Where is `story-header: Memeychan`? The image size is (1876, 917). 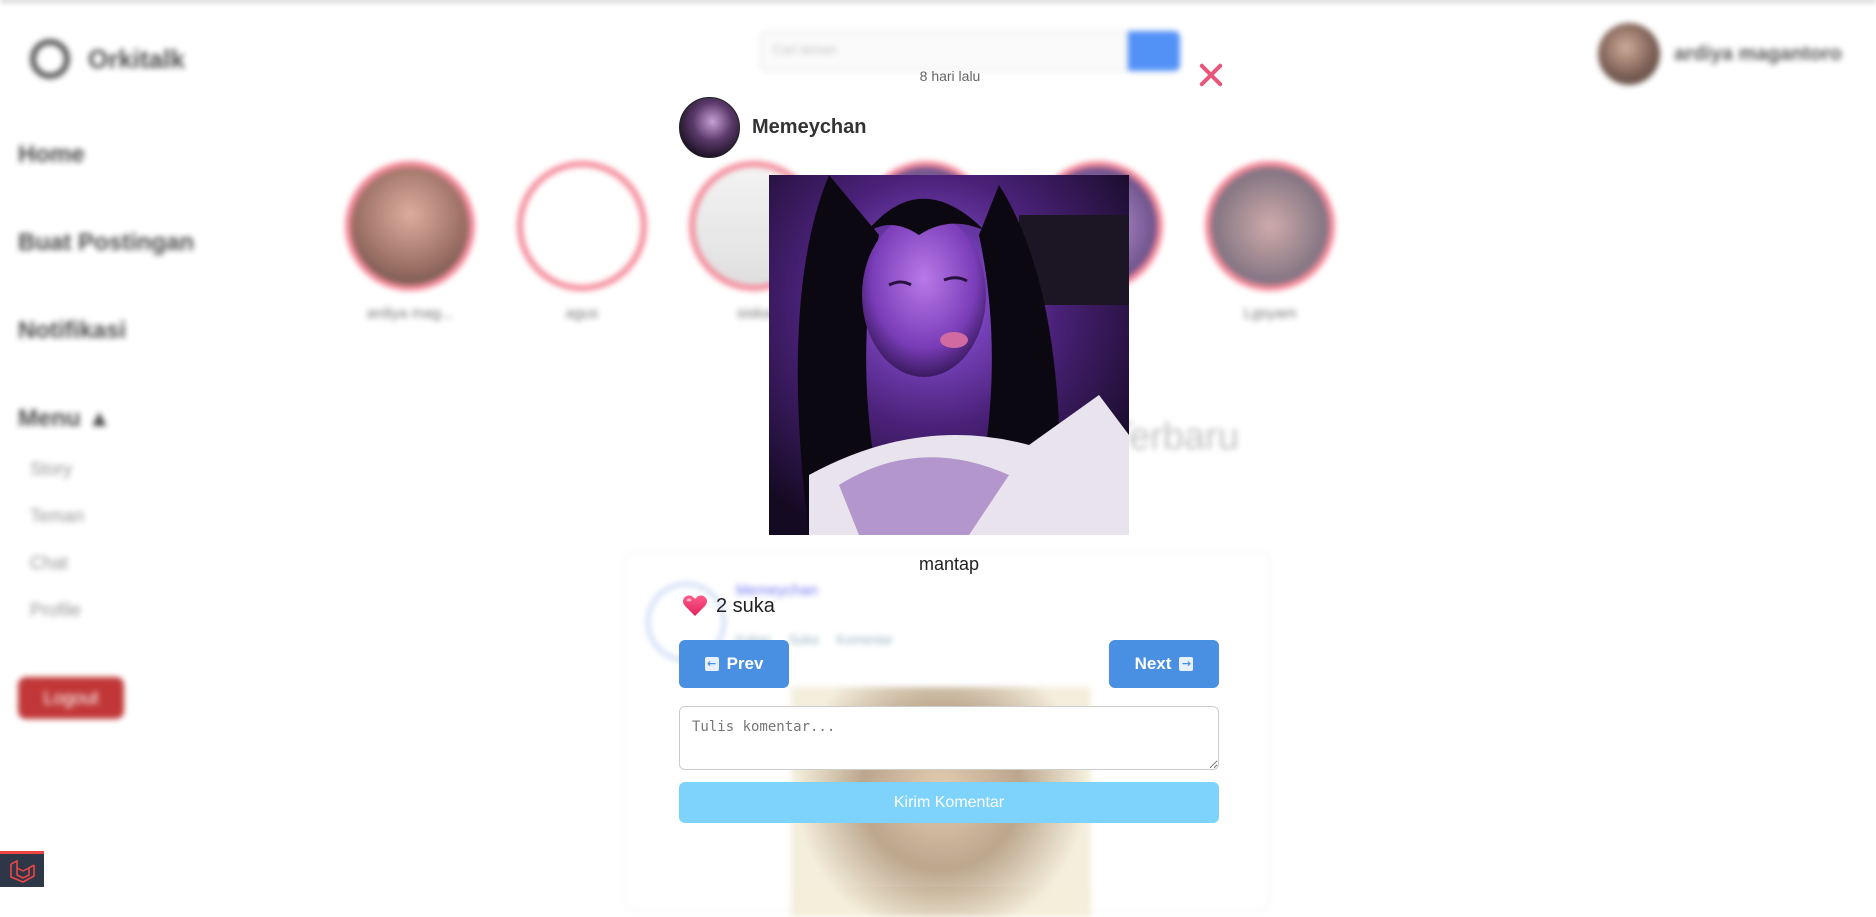
story-header: Memeychan is located at coordinates (773, 127).